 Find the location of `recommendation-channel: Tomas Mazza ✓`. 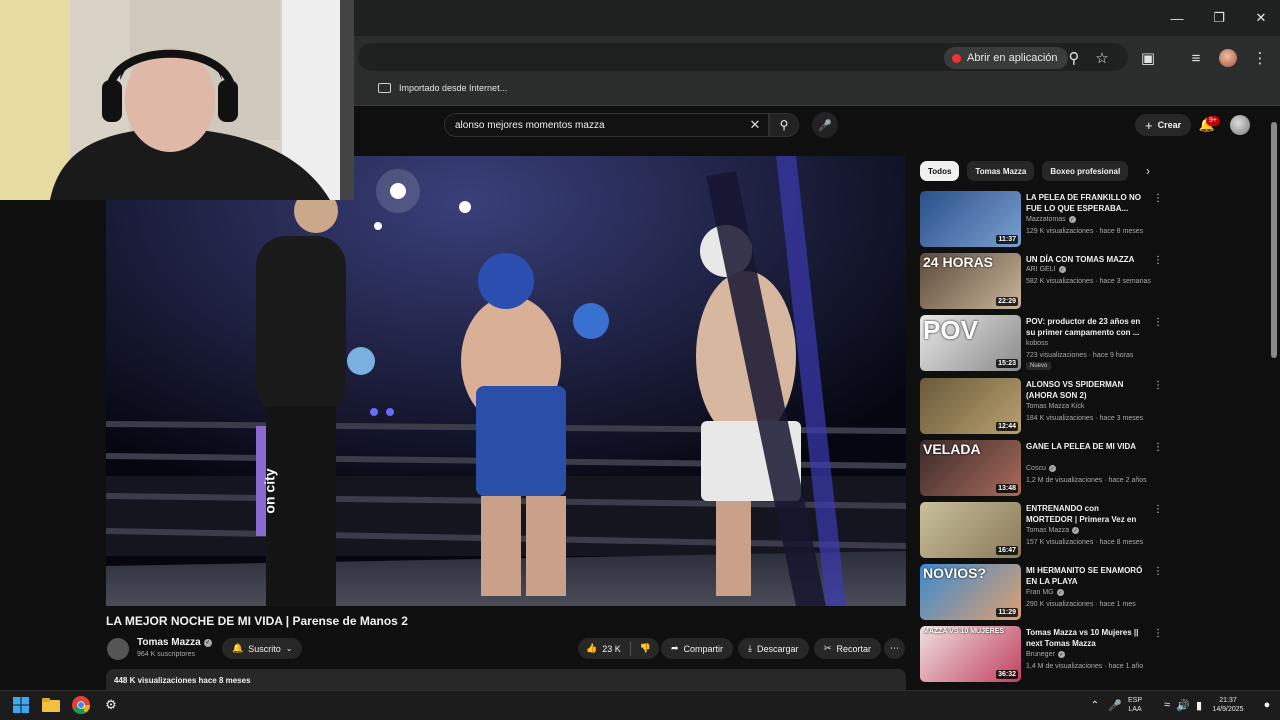

recommendation-channel: Tomas Mazza ✓ is located at coordinates (1053, 530).